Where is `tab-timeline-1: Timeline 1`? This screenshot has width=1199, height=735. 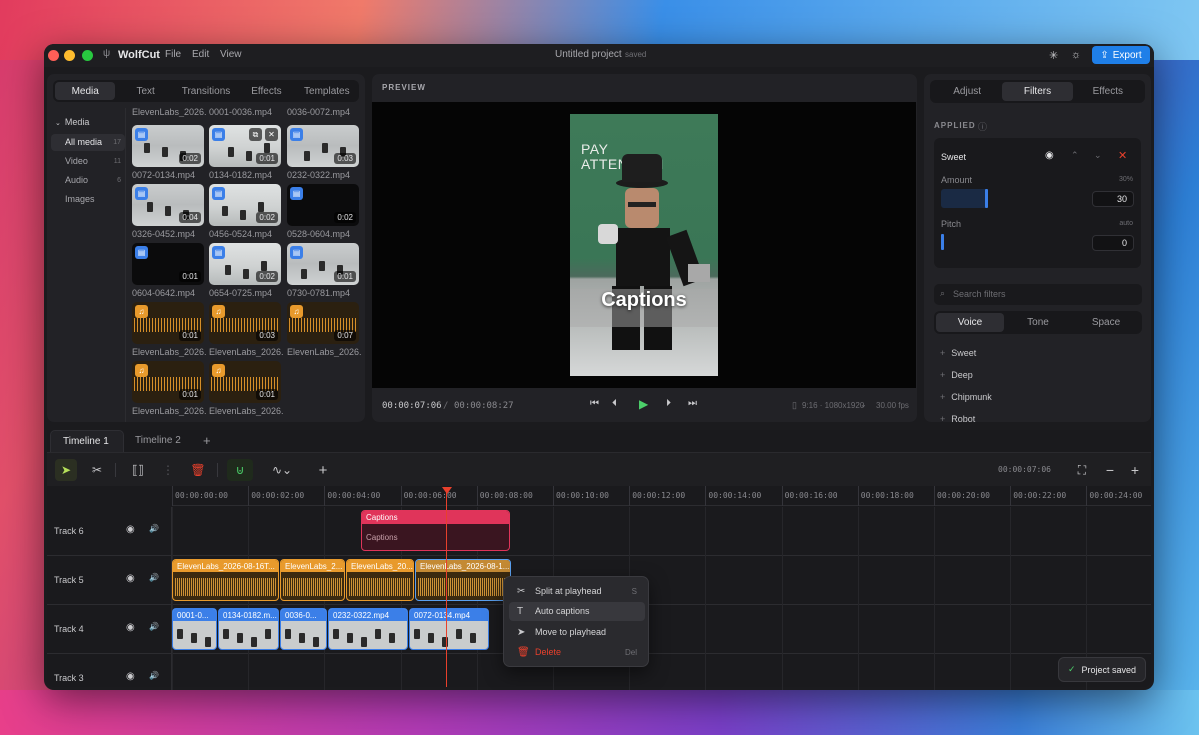 tab-timeline-1: Timeline 1 is located at coordinates (87, 441).